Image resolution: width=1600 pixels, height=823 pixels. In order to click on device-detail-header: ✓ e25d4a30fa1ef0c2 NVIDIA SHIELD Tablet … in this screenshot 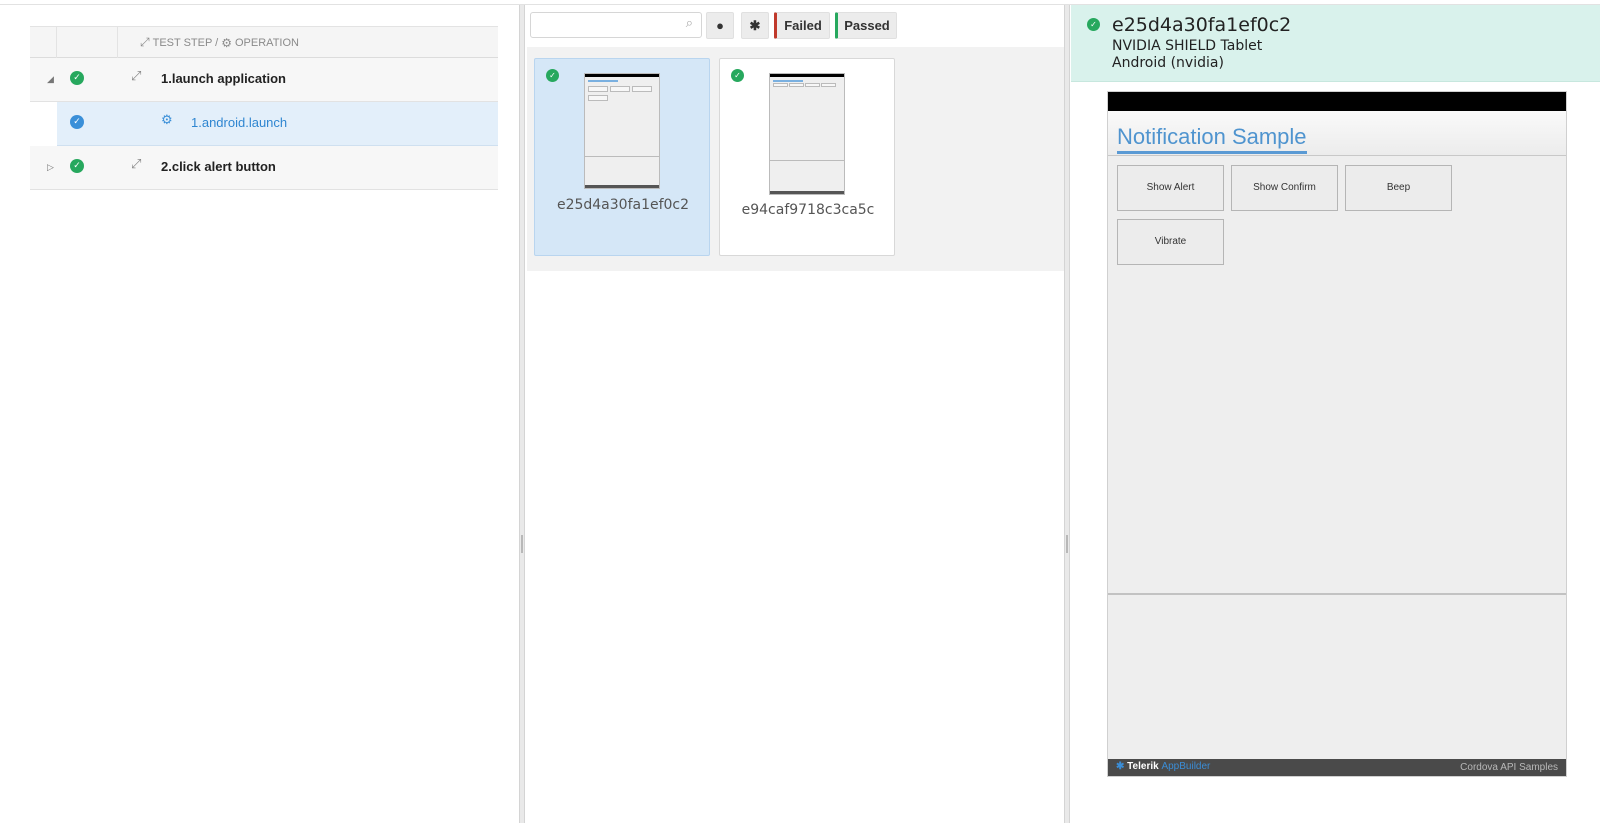, I will do `click(1335, 43)`.